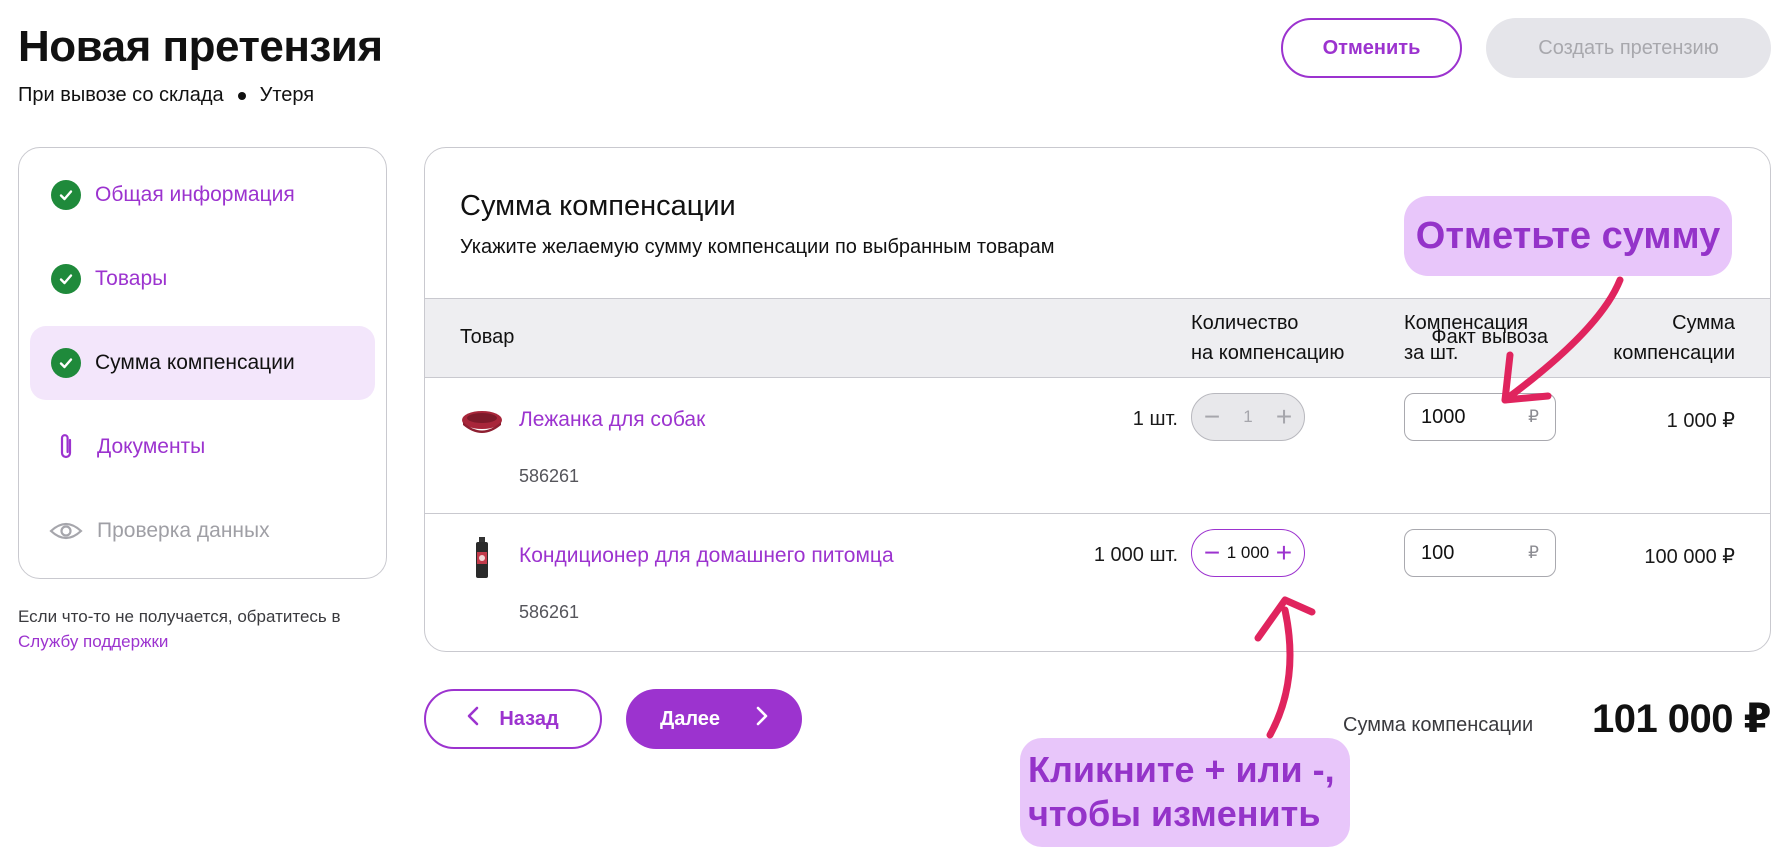 This screenshot has height=847, width=1791. What do you see at coordinates (1703, 323) in the screenshot?
I see `sum-header-line1: Сумма` at bounding box center [1703, 323].